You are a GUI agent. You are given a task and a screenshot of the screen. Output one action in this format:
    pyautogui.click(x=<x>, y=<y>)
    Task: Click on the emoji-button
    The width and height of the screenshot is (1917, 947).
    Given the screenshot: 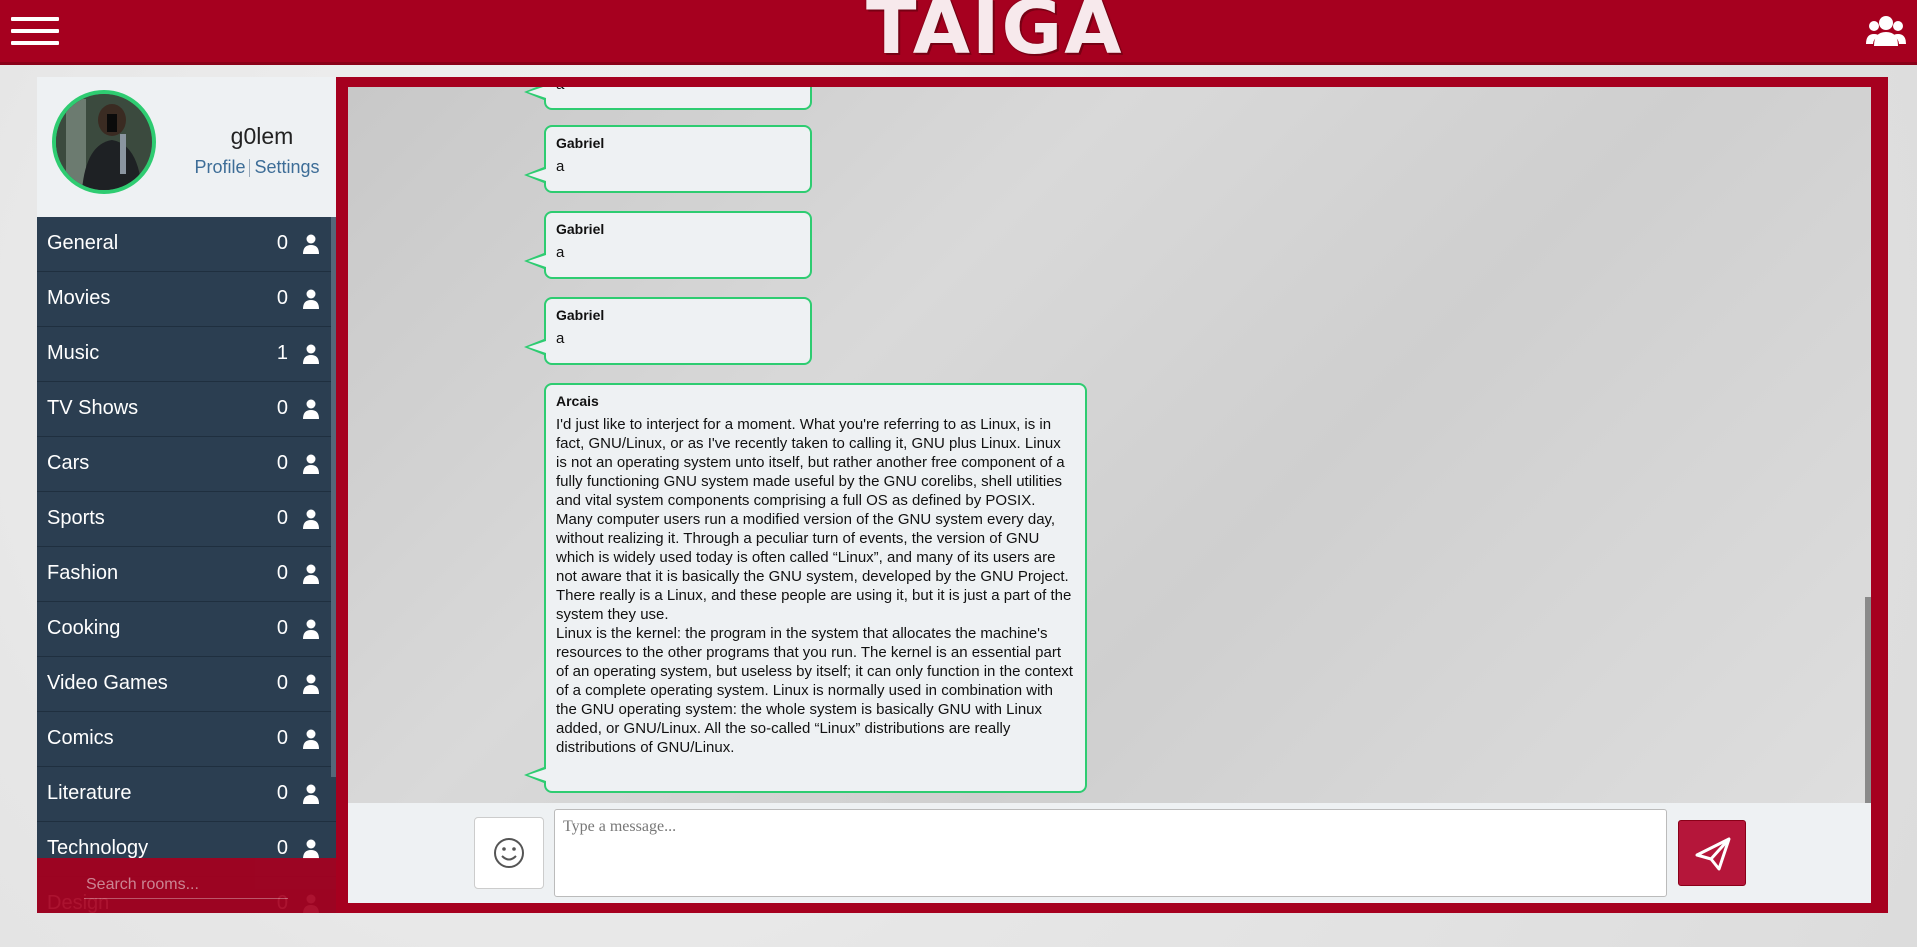 What is the action you would take?
    pyautogui.click(x=509, y=853)
    